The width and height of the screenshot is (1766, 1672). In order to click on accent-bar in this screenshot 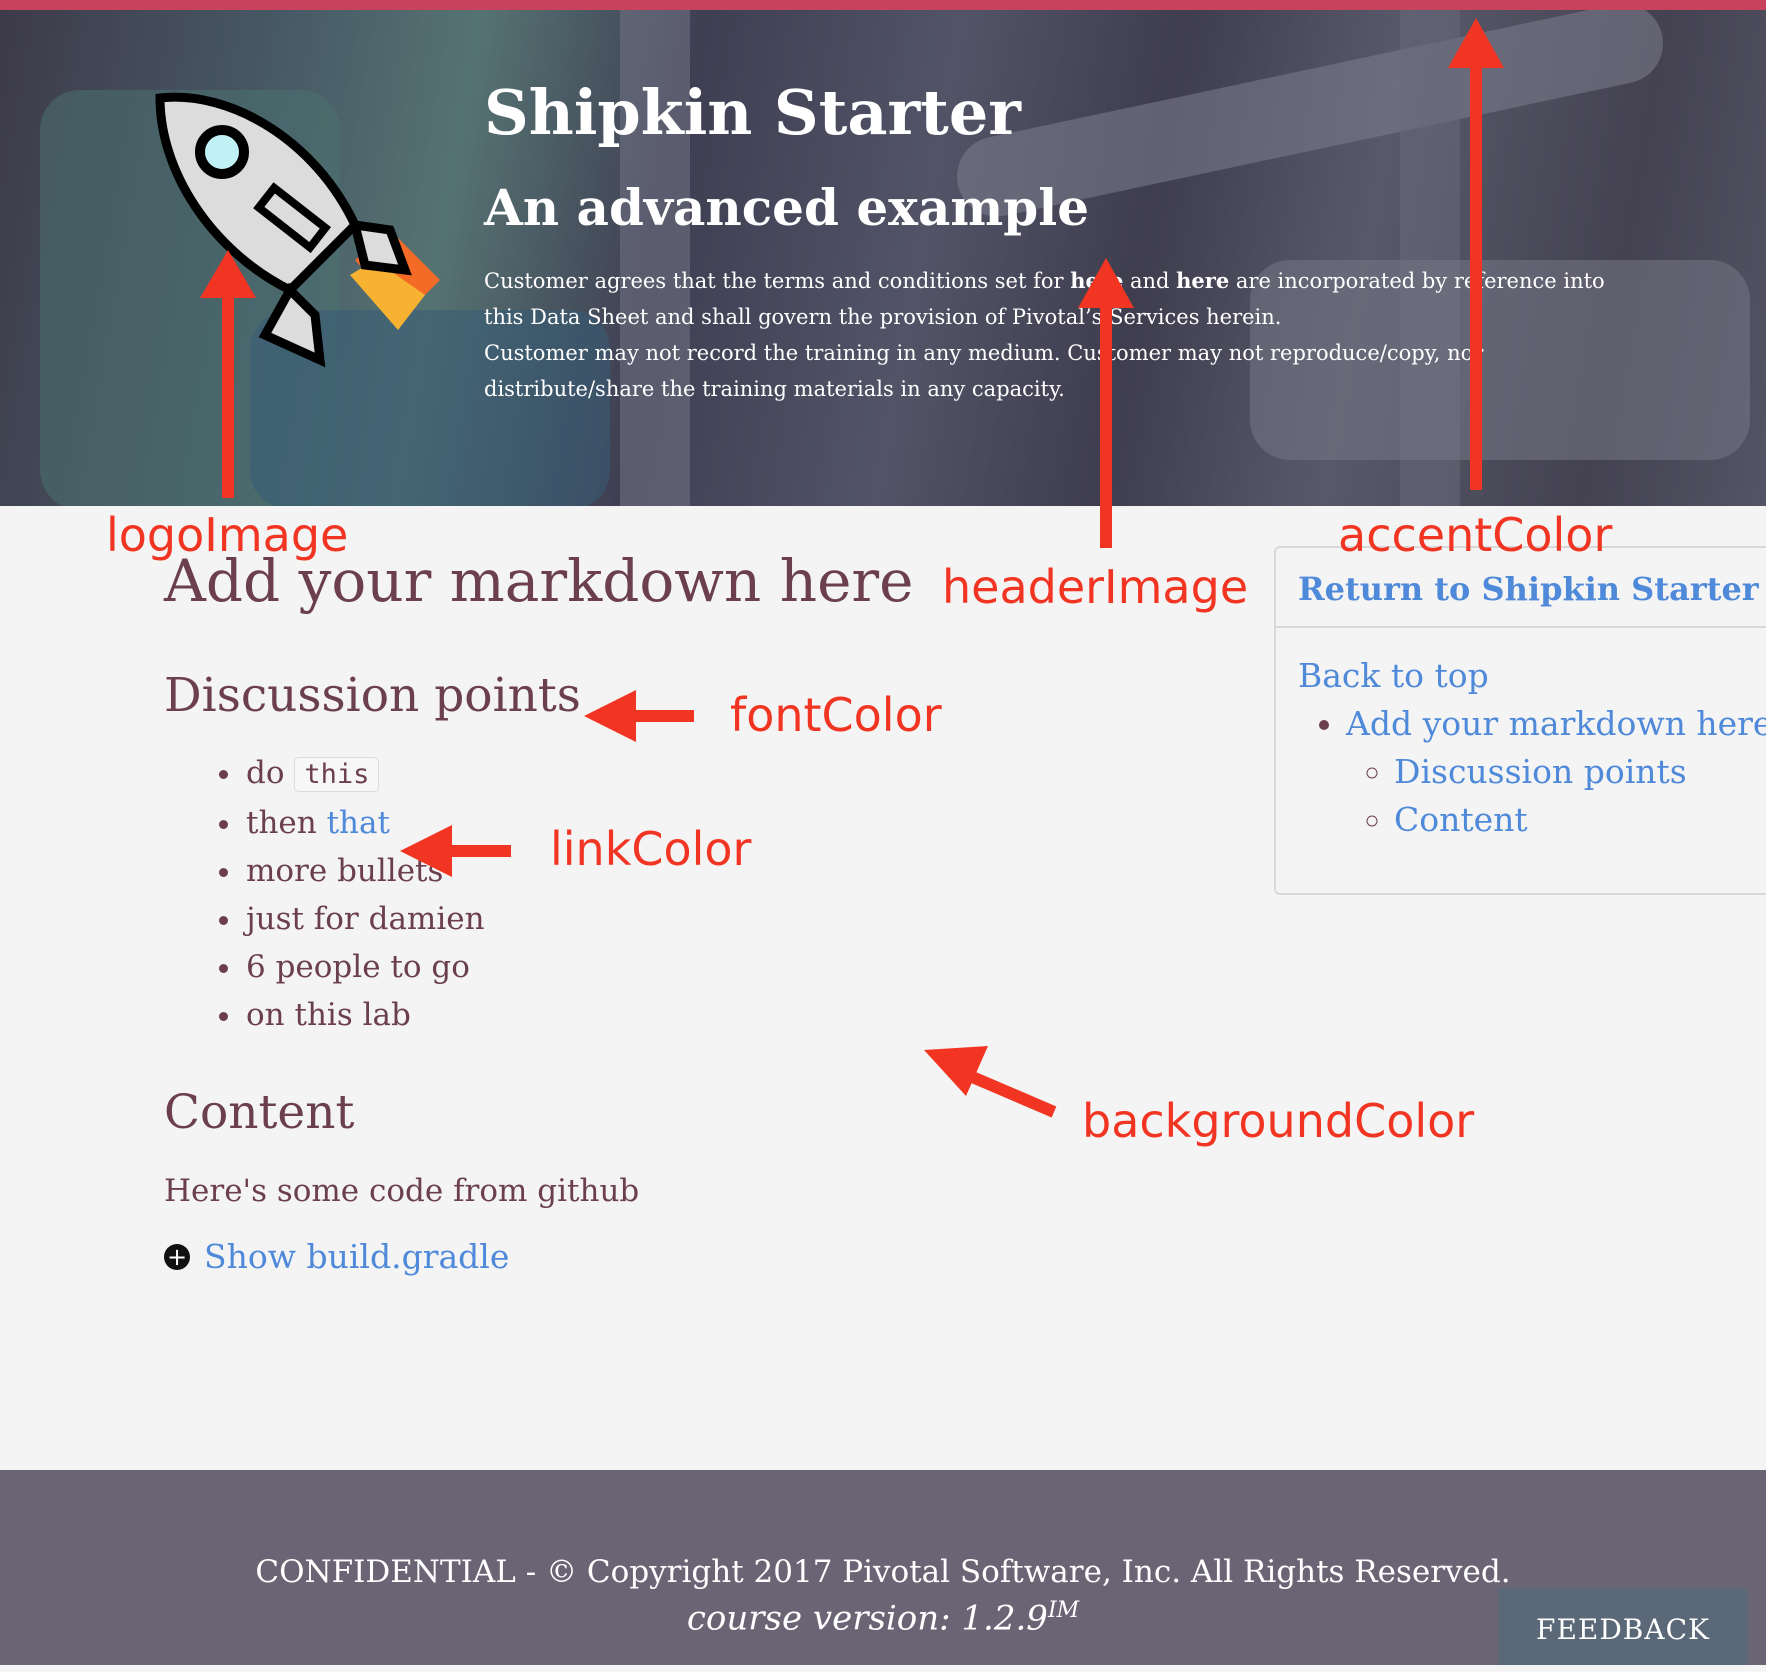, I will do `click(883, 5)`.